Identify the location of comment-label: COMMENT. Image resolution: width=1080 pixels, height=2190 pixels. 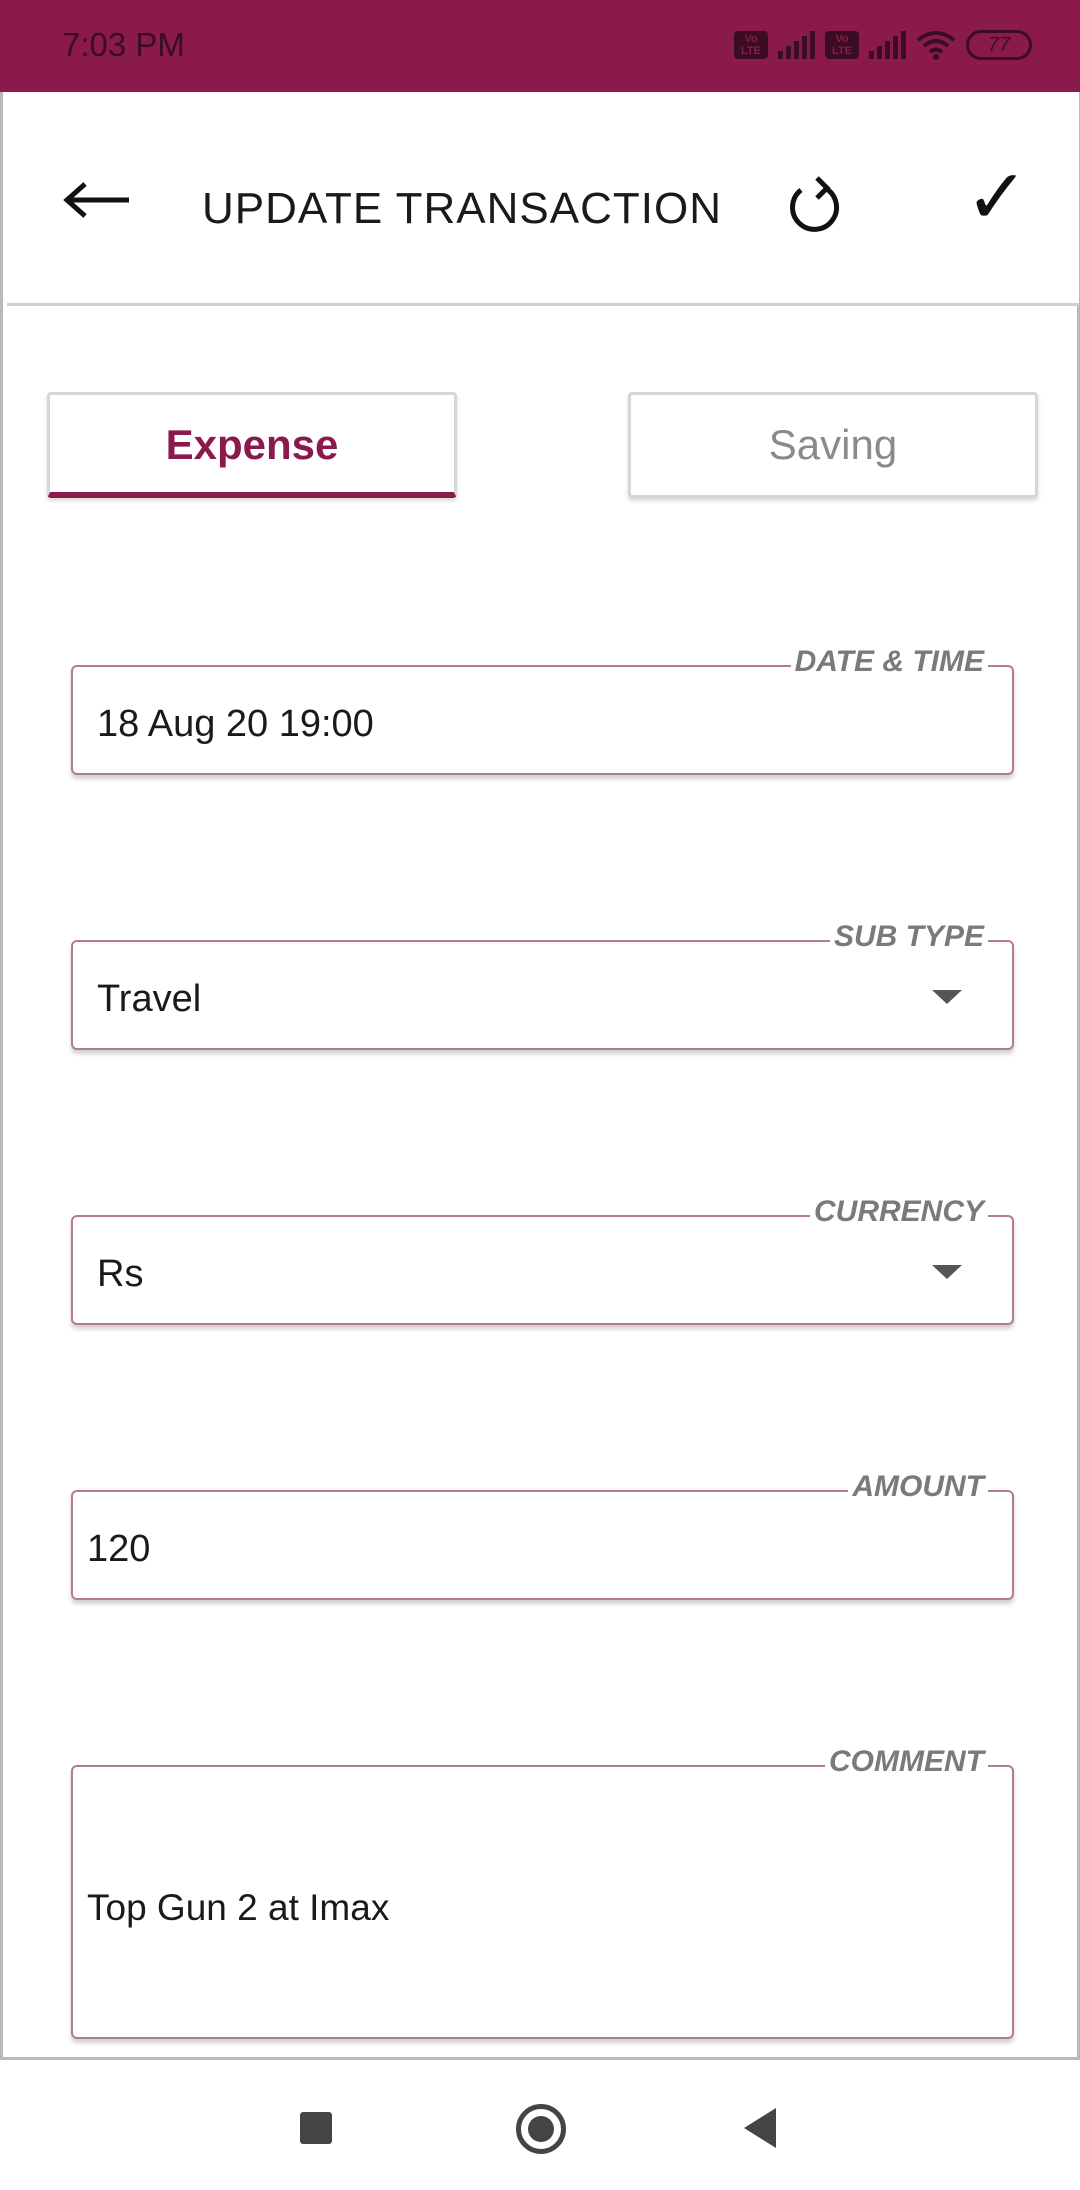
(906, 1762).